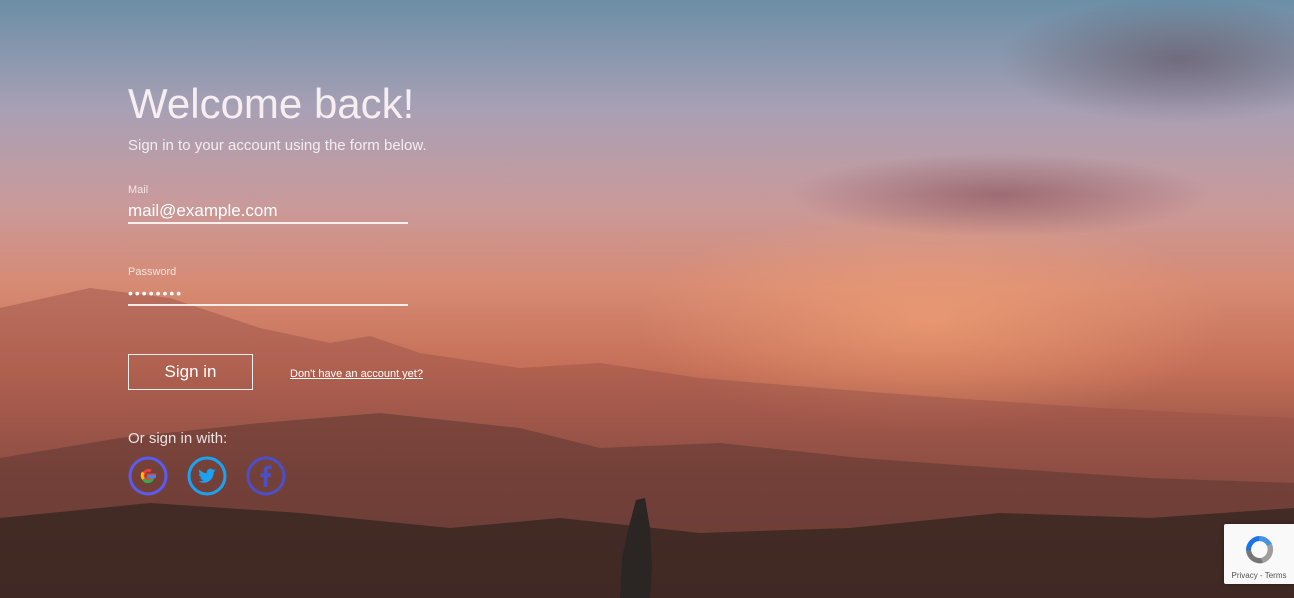 The width and height of the screenshot is (1294, 598). I want to click on recaptcha-badge: Privacy - Terms, so click(1259, 554).